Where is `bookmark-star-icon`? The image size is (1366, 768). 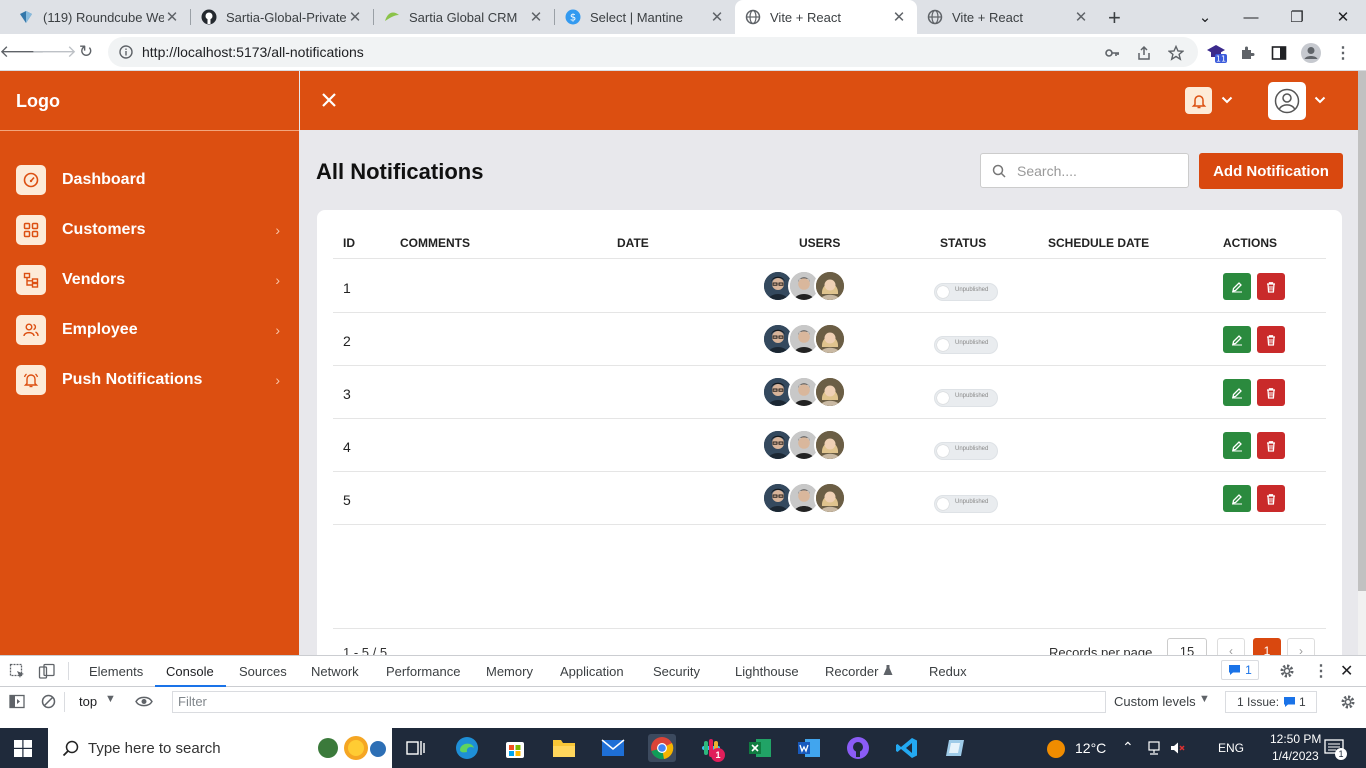
bookmark-star-icon is located at coordinates (1176, 53).